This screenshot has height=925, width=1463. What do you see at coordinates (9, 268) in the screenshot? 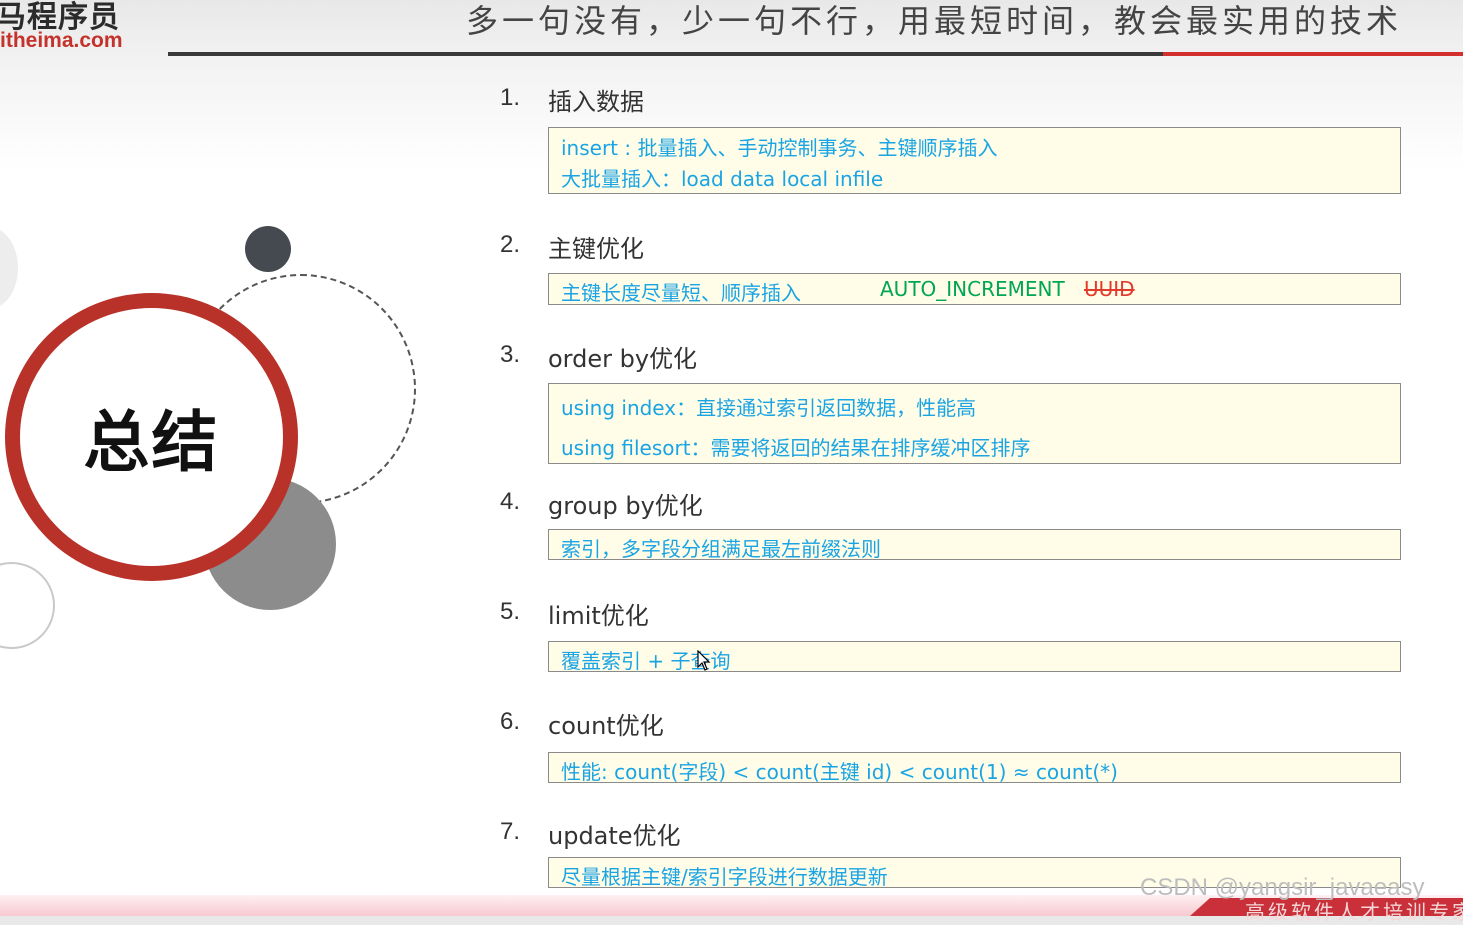
I see `decor-faint-circle` at bounding box center [9, 268].